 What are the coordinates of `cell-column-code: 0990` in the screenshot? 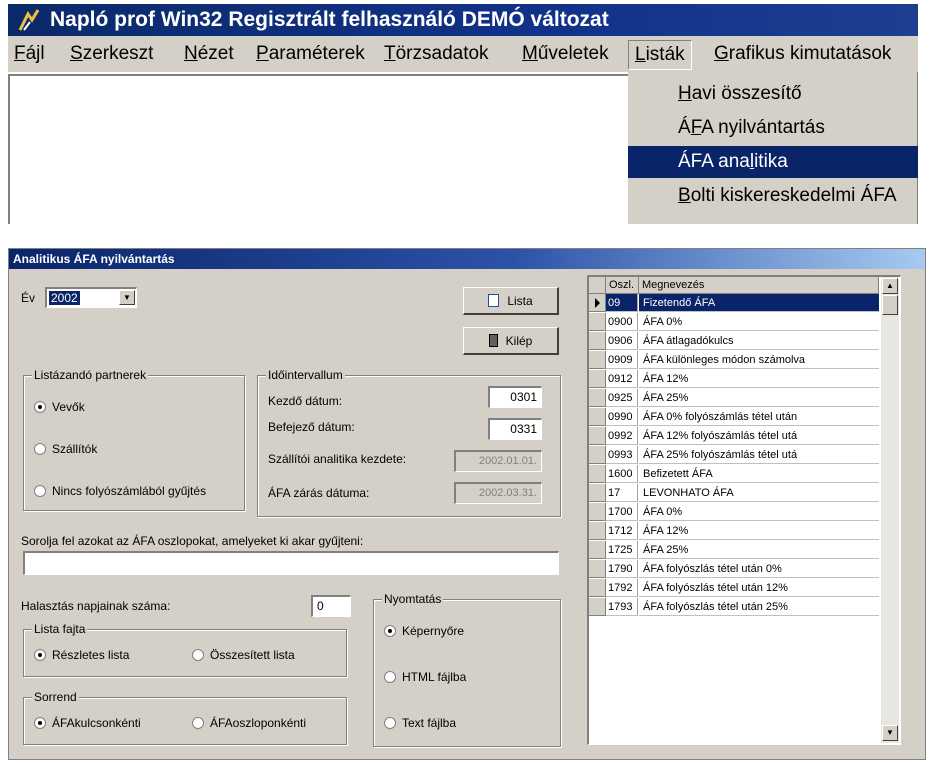 It's located at (622, 417).